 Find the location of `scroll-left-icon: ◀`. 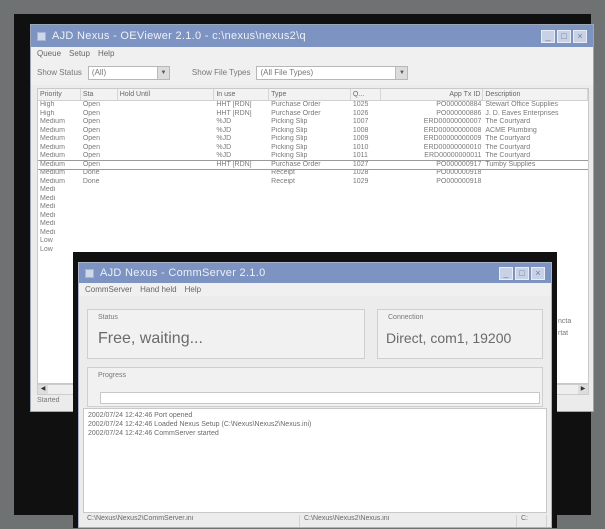

scroll-left-icon: ◀ is located at coordinates (43, 389).